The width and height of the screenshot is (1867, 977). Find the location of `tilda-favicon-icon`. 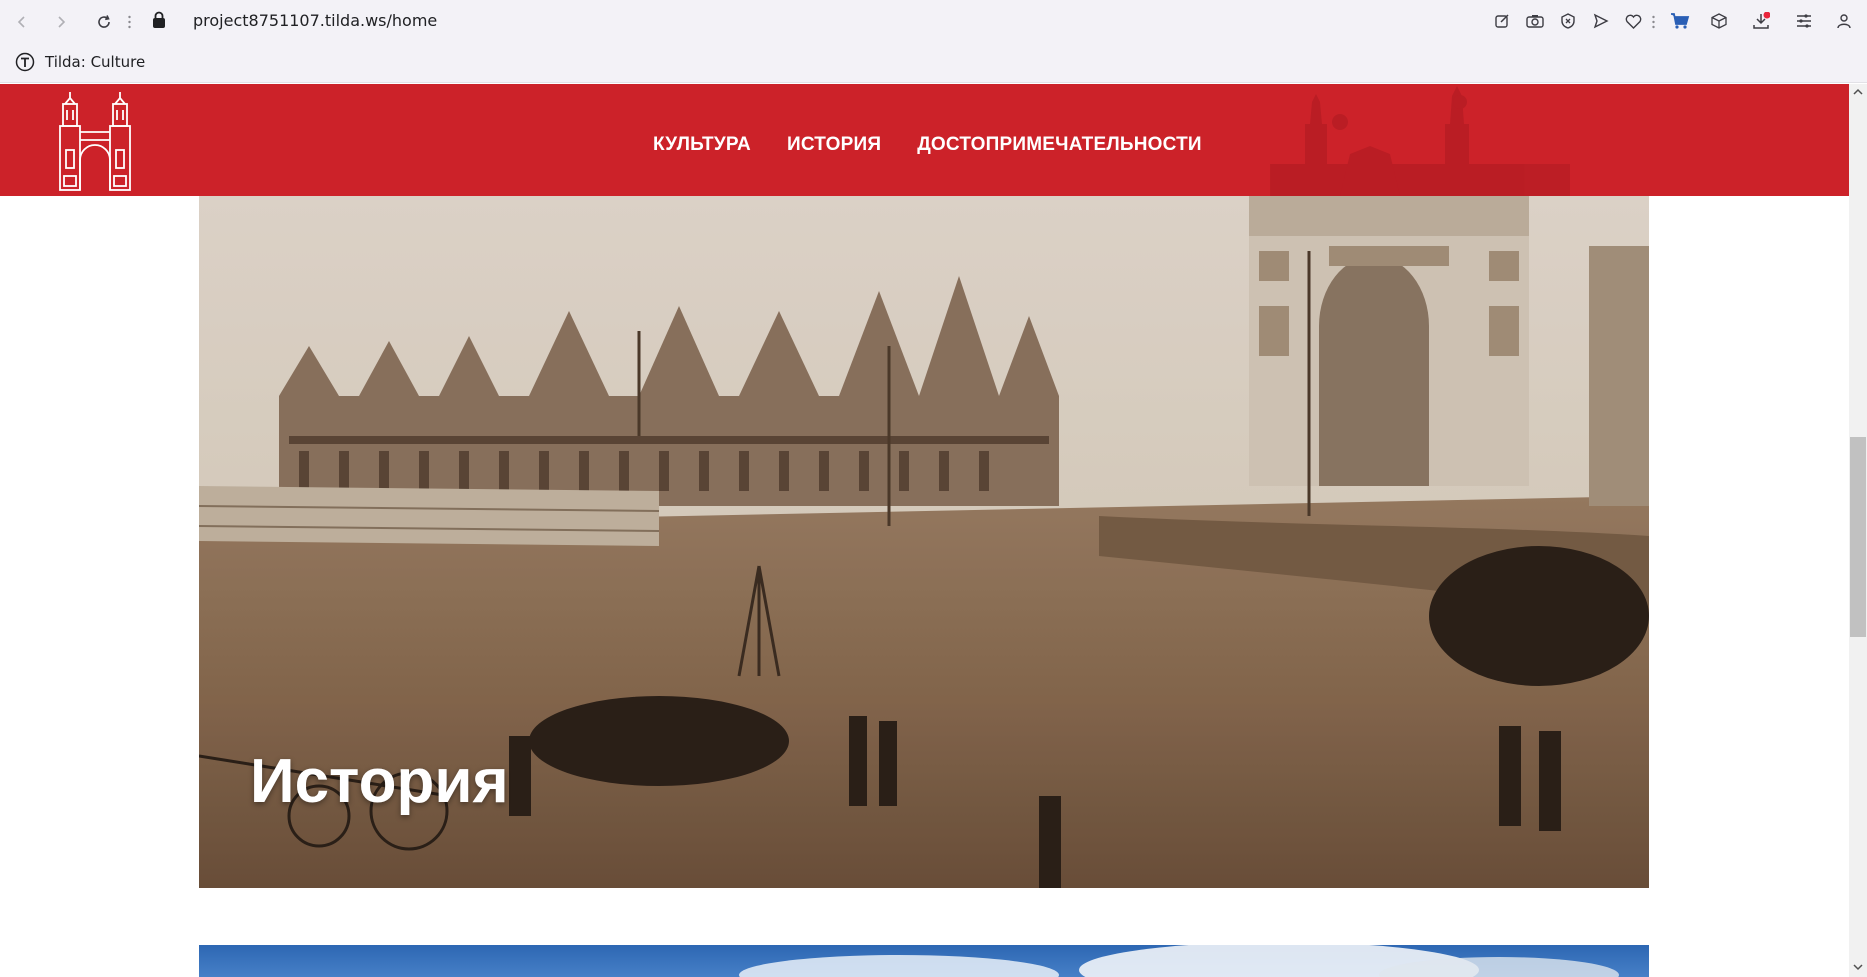

tilda-favicon-icon is located at coordinates (25, 64).